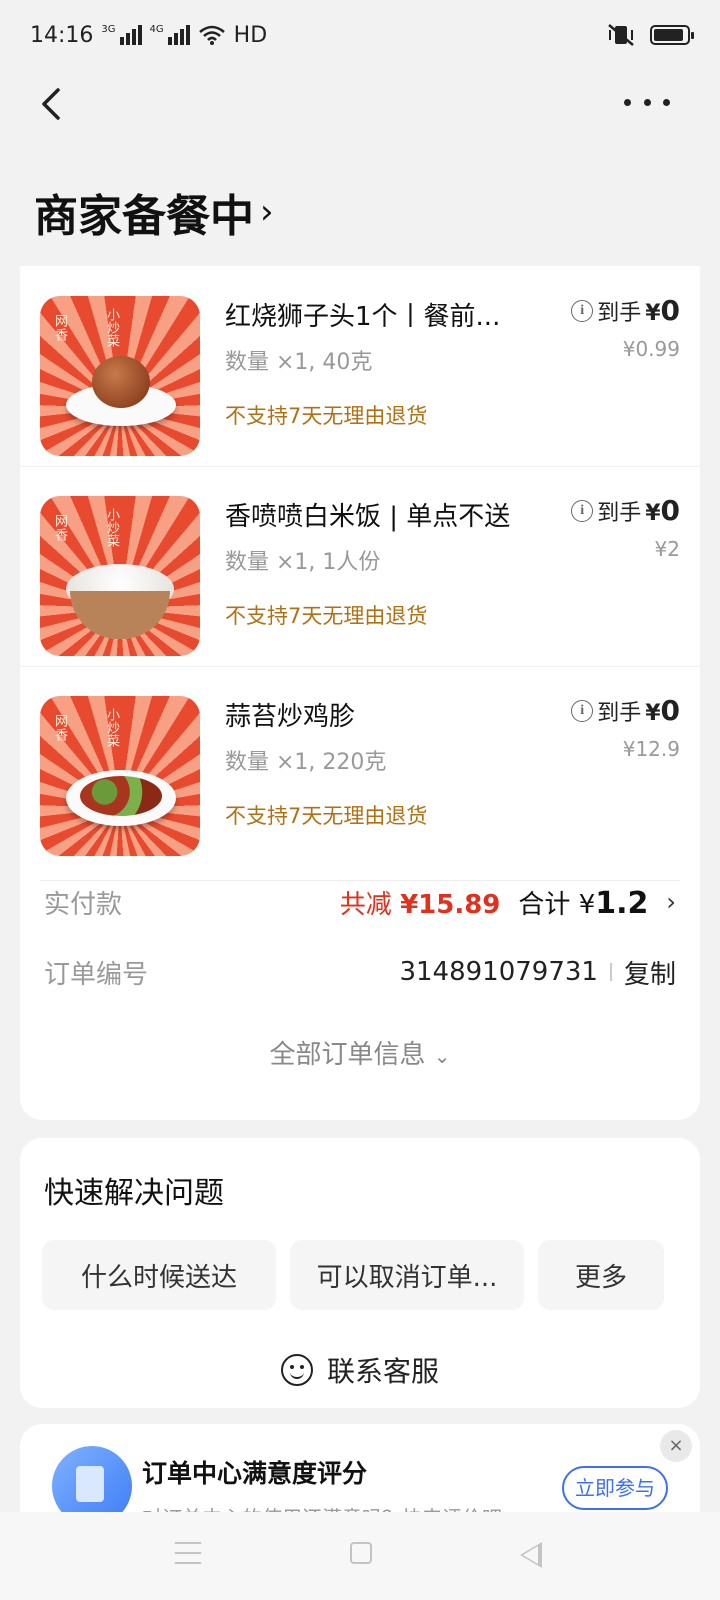 Image resolution: width=720 pixels, height=1600 pixels. I want to click on join-survey-button: 立即参与, so click(615, 1488).